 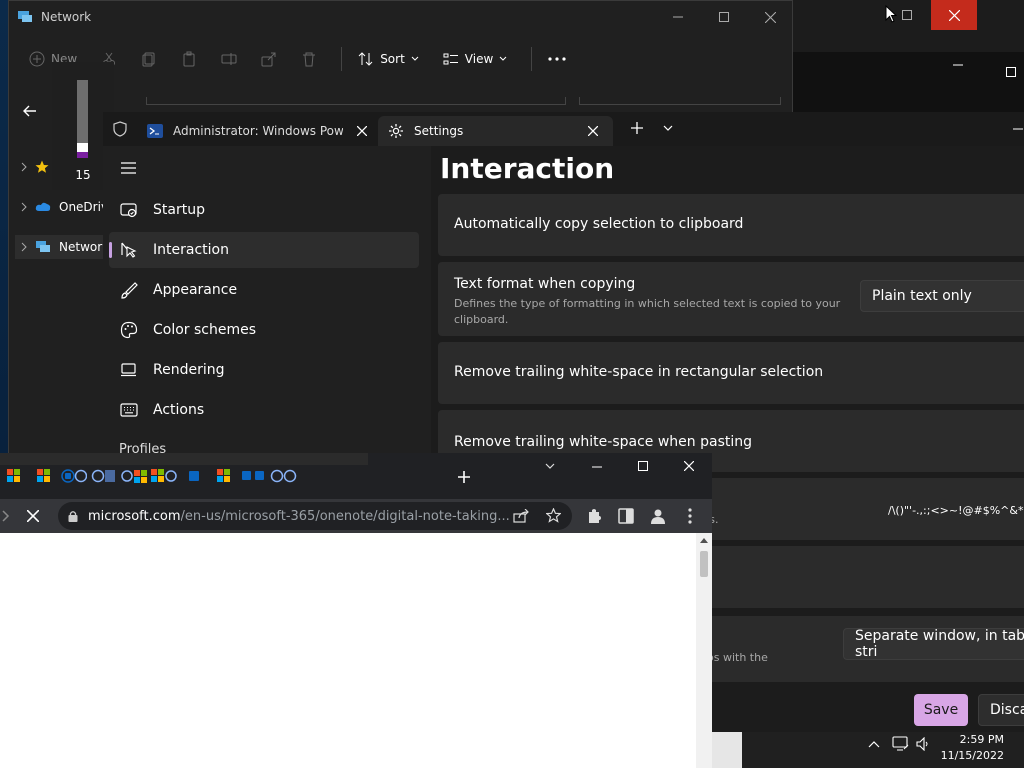 I want to click on delete-button, so click(x=309, y=59).